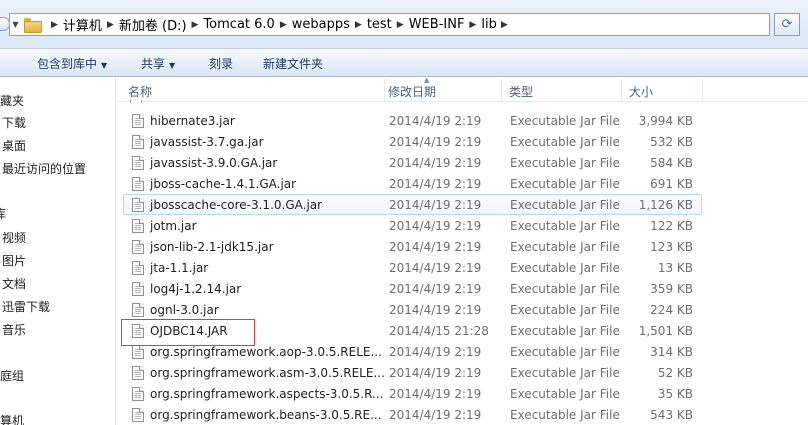  I want to click on file-name: ognl-3.0.jar, so click(184, 310).